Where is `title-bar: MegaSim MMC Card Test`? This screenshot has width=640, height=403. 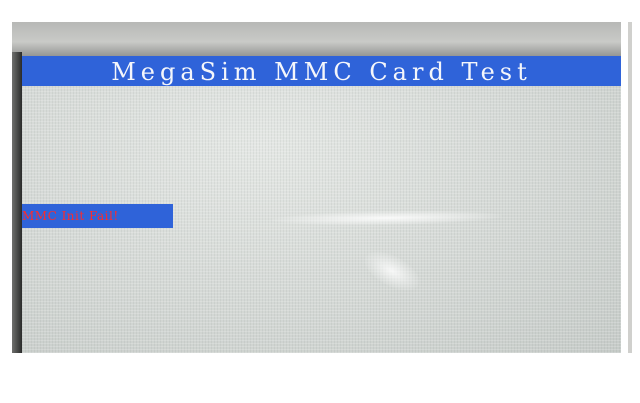
title-bar: MegaSim MMC Card Test is located at coordinates (321, 71).